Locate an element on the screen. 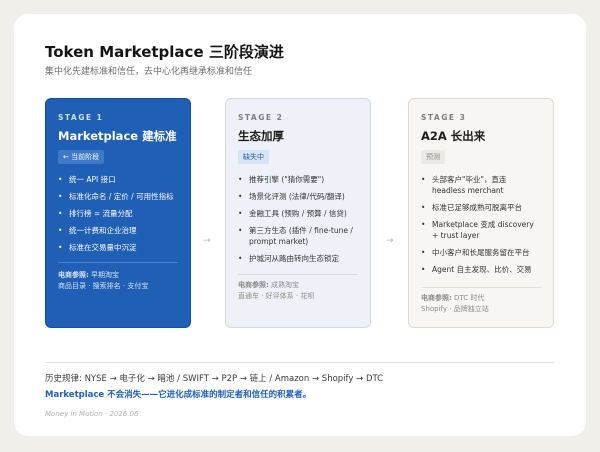 Image resolution: width=600 pixels, height=452 pixels. reference-line2: 直通车 · 好评体系 · 花呗 is located at coordinates (276, 296).